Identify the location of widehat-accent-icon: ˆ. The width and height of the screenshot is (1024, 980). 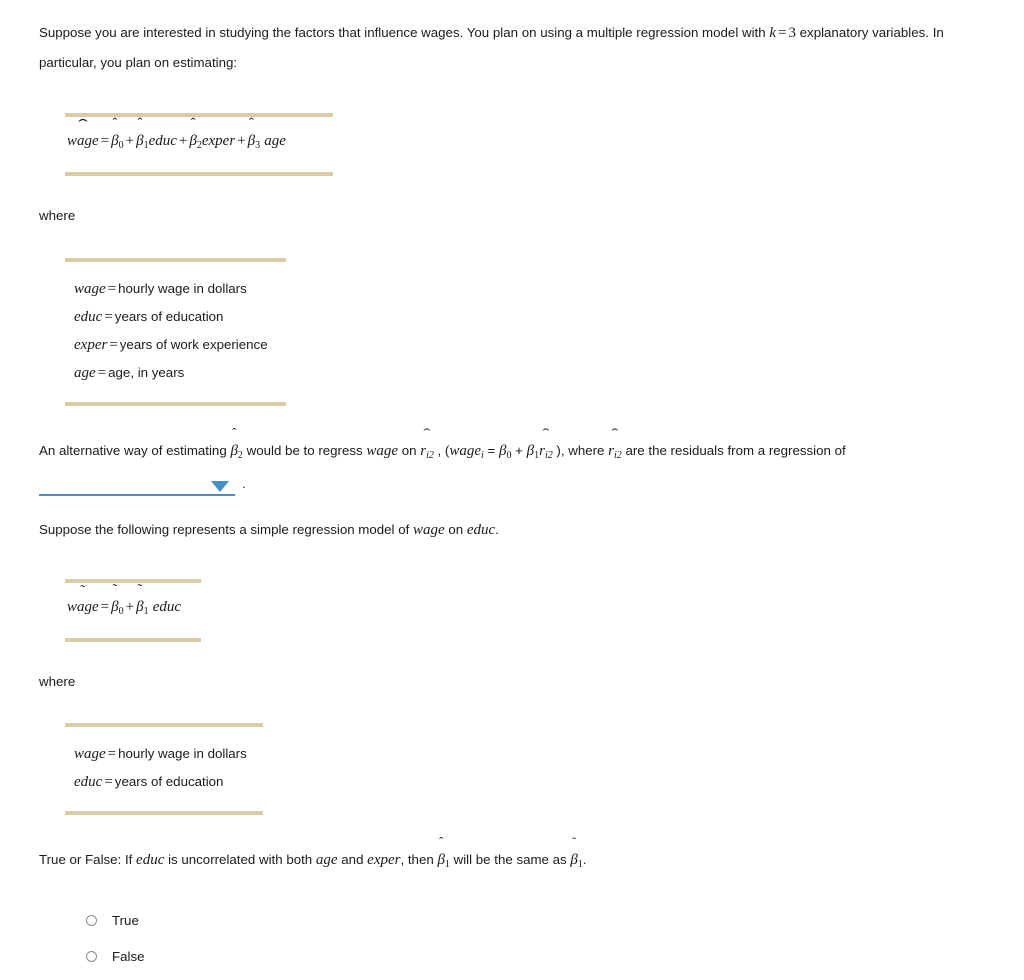
(82, 125).